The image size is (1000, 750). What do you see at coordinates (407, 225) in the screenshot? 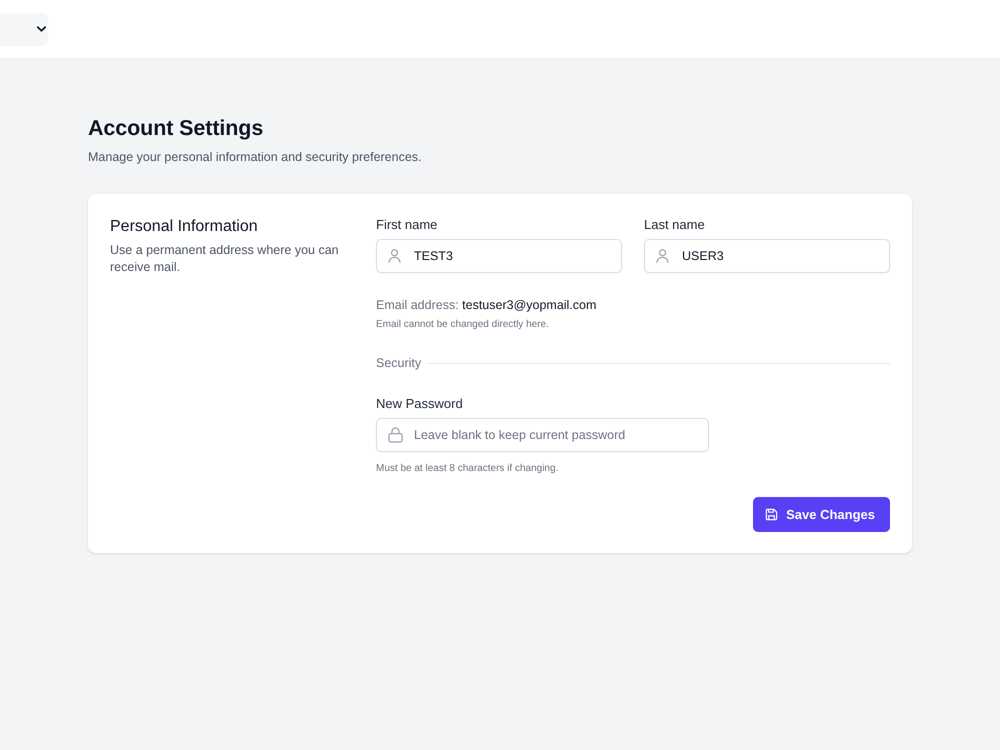
I see `field-label: First name` at bounding box center [407, 225].